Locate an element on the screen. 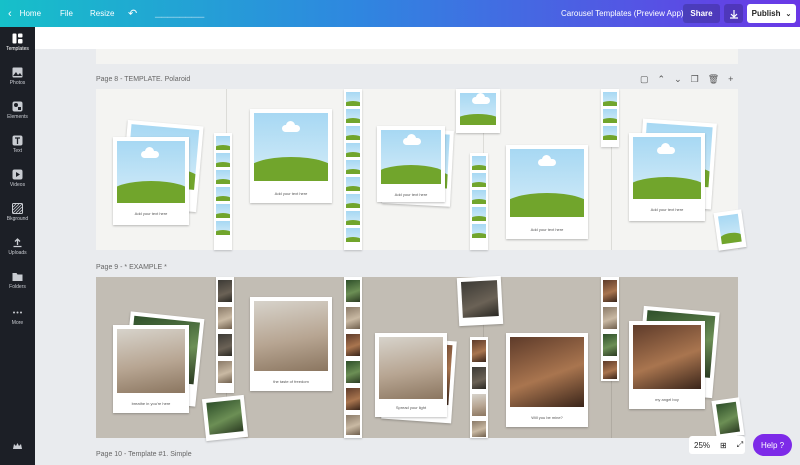  sidebar-item-elements: Elements is located at coordinates (17, 116).